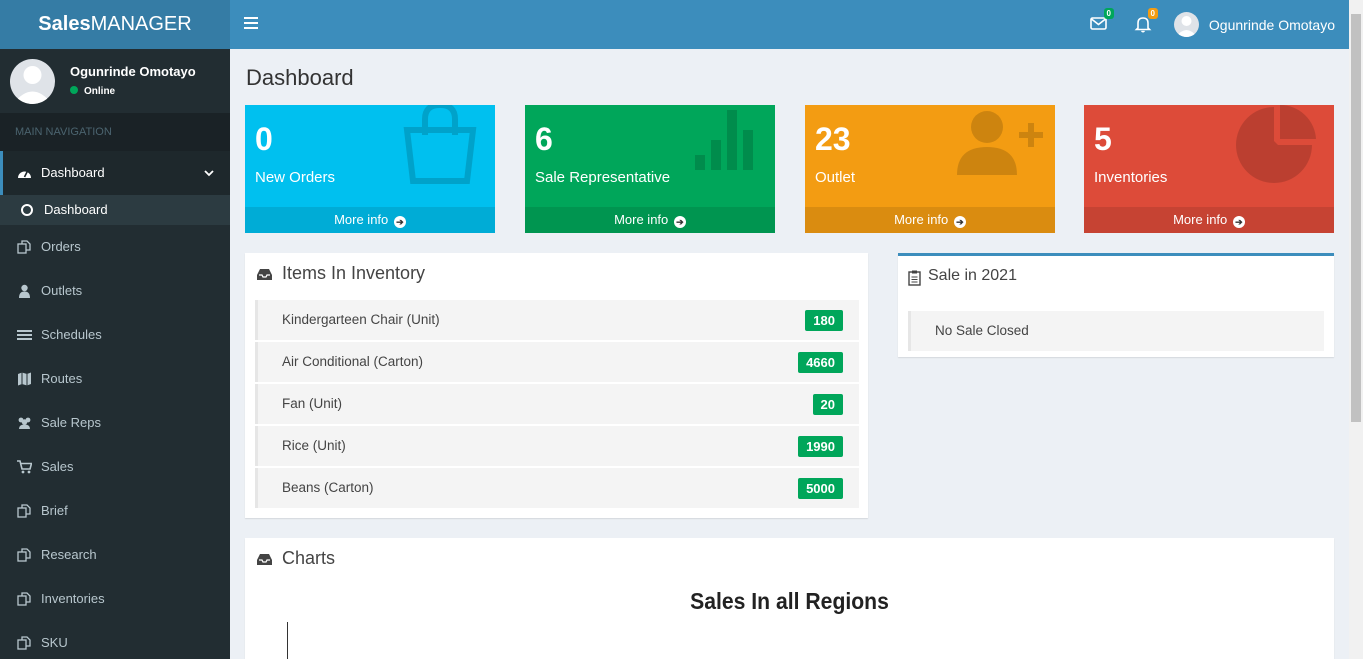 The image size is (1363, 659). I want to click on sidebar-header: MAIN NAVIGATION, so click(115, 132).